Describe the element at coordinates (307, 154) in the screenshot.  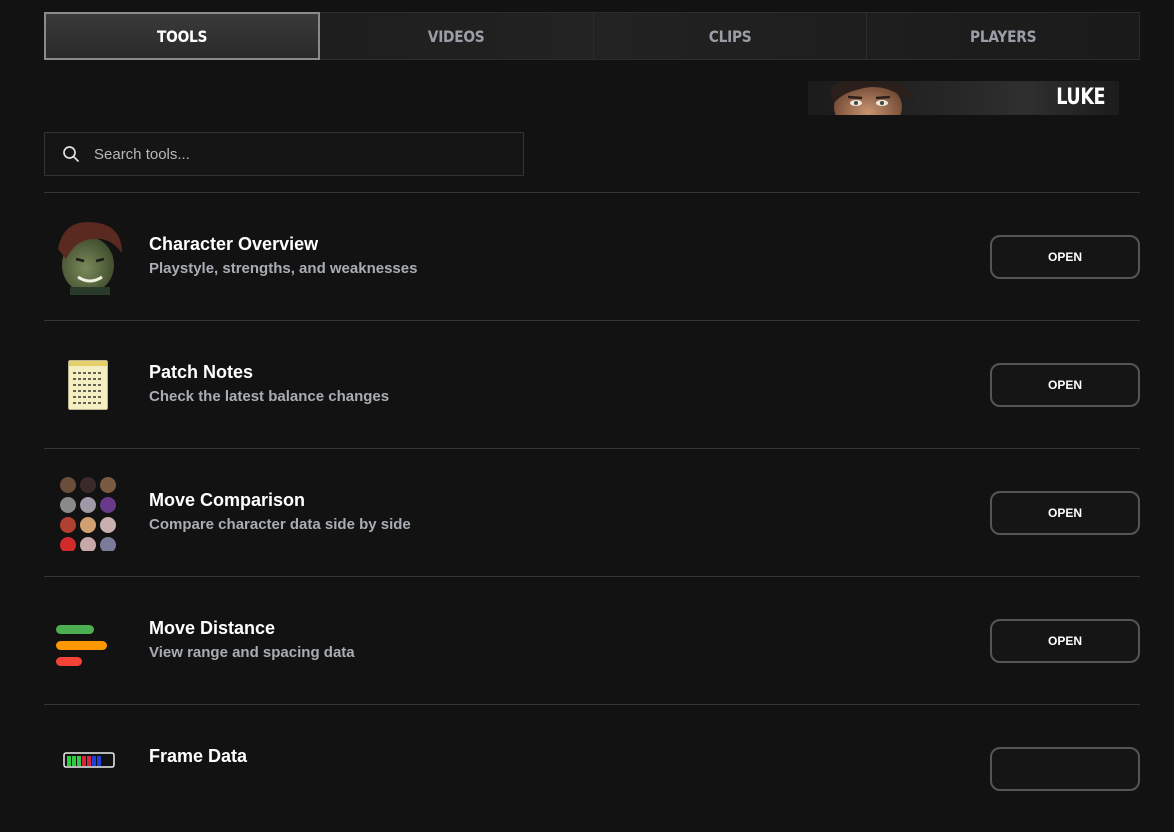
I see `search-input` at that location.